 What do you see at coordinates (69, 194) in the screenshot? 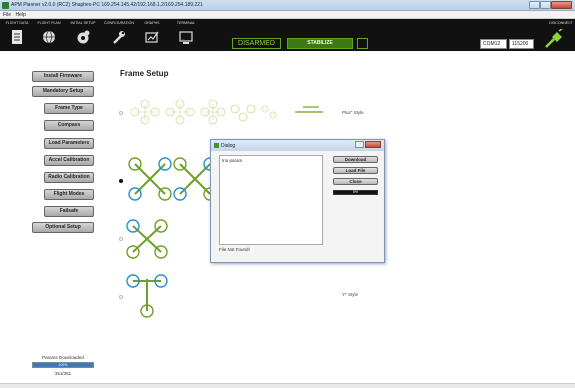
I see `sidebar-item-flight-modes: Flight Modes` at bounding box center [69, 194].